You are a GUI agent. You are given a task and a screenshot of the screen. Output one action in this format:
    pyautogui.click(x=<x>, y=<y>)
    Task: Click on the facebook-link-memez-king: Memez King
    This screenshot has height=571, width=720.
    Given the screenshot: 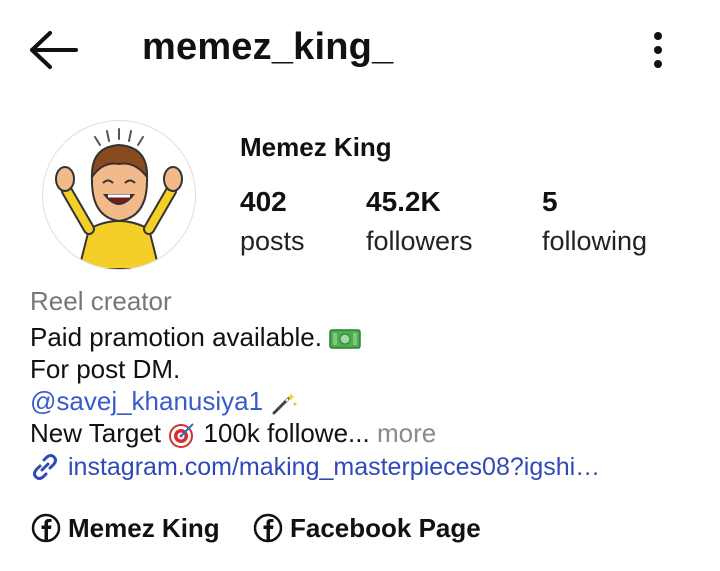 What is the action you would take?
    pyautogui.click(x=125, y=528)
    